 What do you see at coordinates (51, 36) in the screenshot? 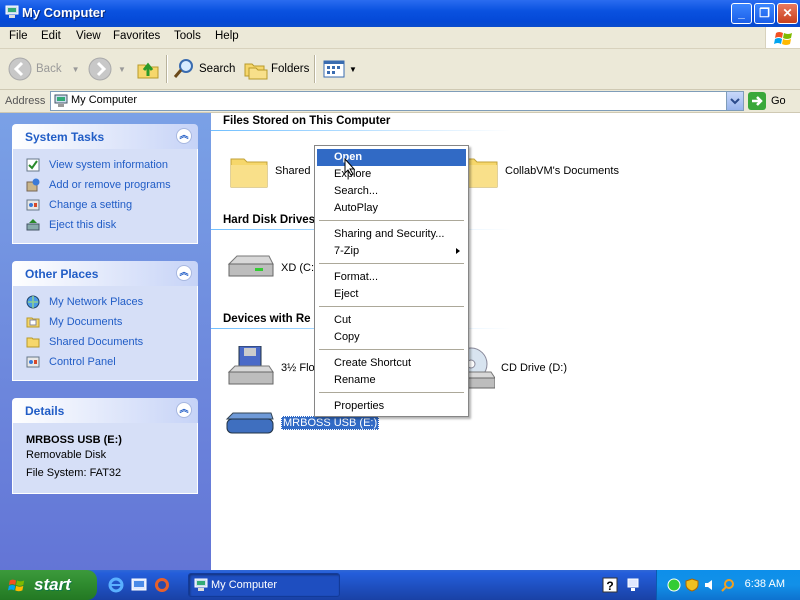
I see `menu-edit: Edit` at bounding box center [51, 36].